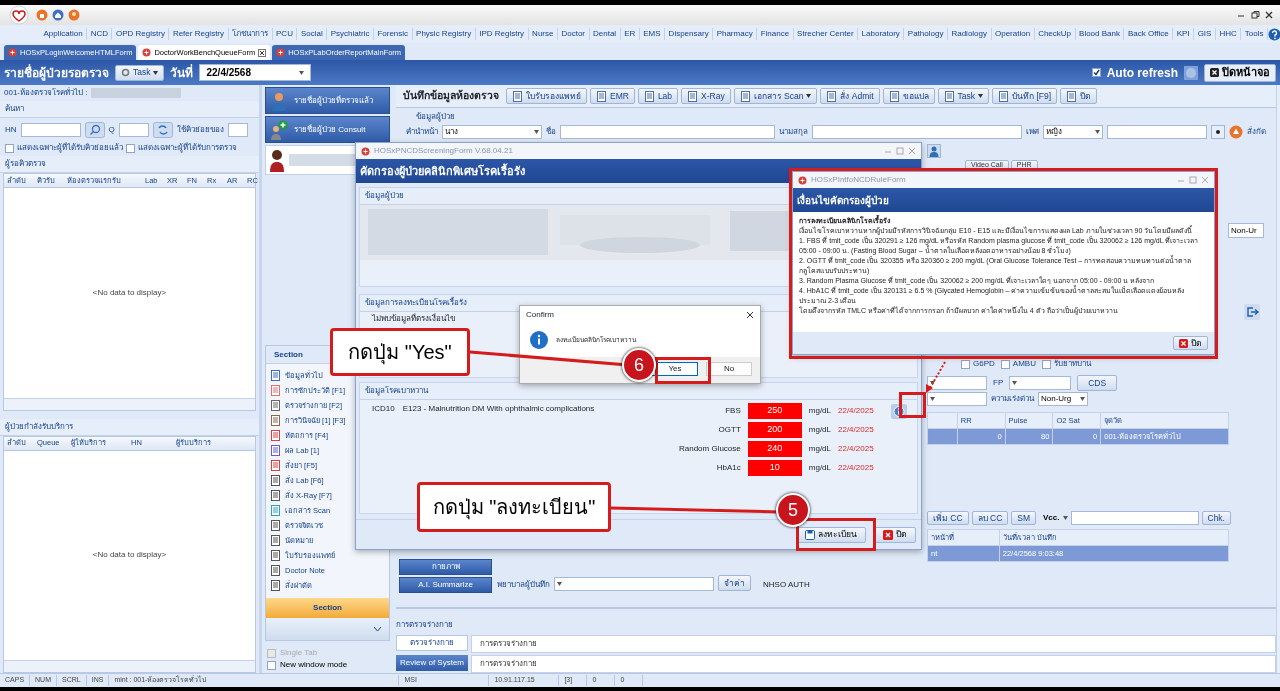 The width and height of the screenshot is (1280, 691). What do you see at coordinates (775, 34) in the screenshot?
I see `menu-item: Finance` at bounding box center [775, 34].